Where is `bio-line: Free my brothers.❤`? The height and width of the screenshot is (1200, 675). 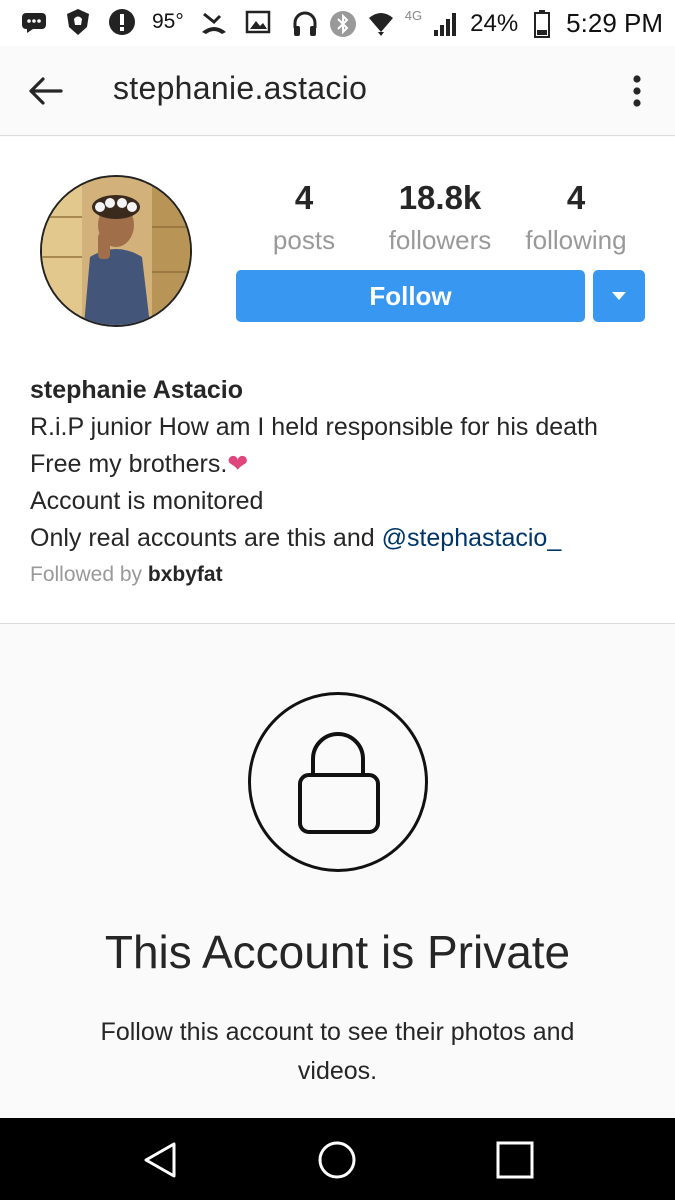
bio-line: Free my brothers.❤ is located at coordinates (340, 464).